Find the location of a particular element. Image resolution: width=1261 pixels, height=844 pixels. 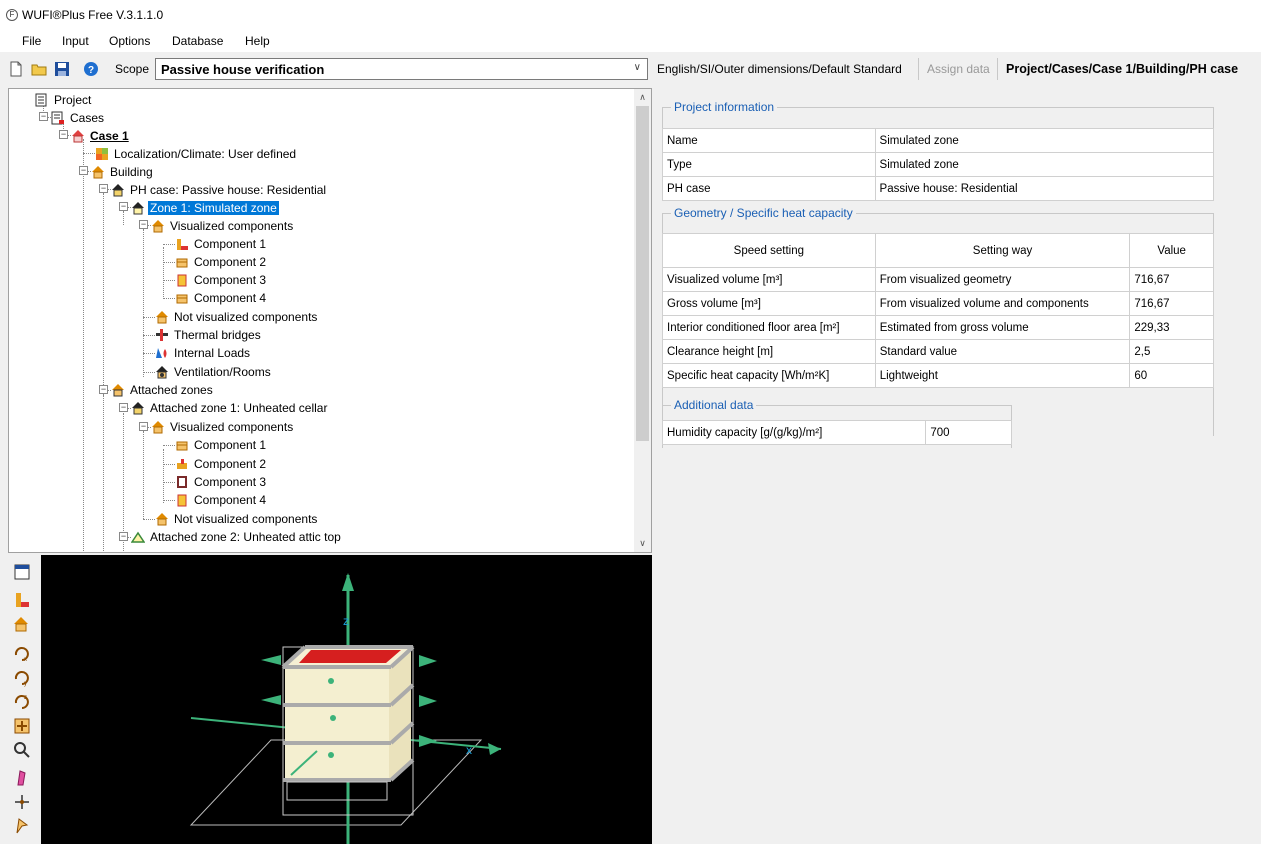

window-title: WUFI®Plus Free V.3.1.1.0 is located at coordinates (93, 15).